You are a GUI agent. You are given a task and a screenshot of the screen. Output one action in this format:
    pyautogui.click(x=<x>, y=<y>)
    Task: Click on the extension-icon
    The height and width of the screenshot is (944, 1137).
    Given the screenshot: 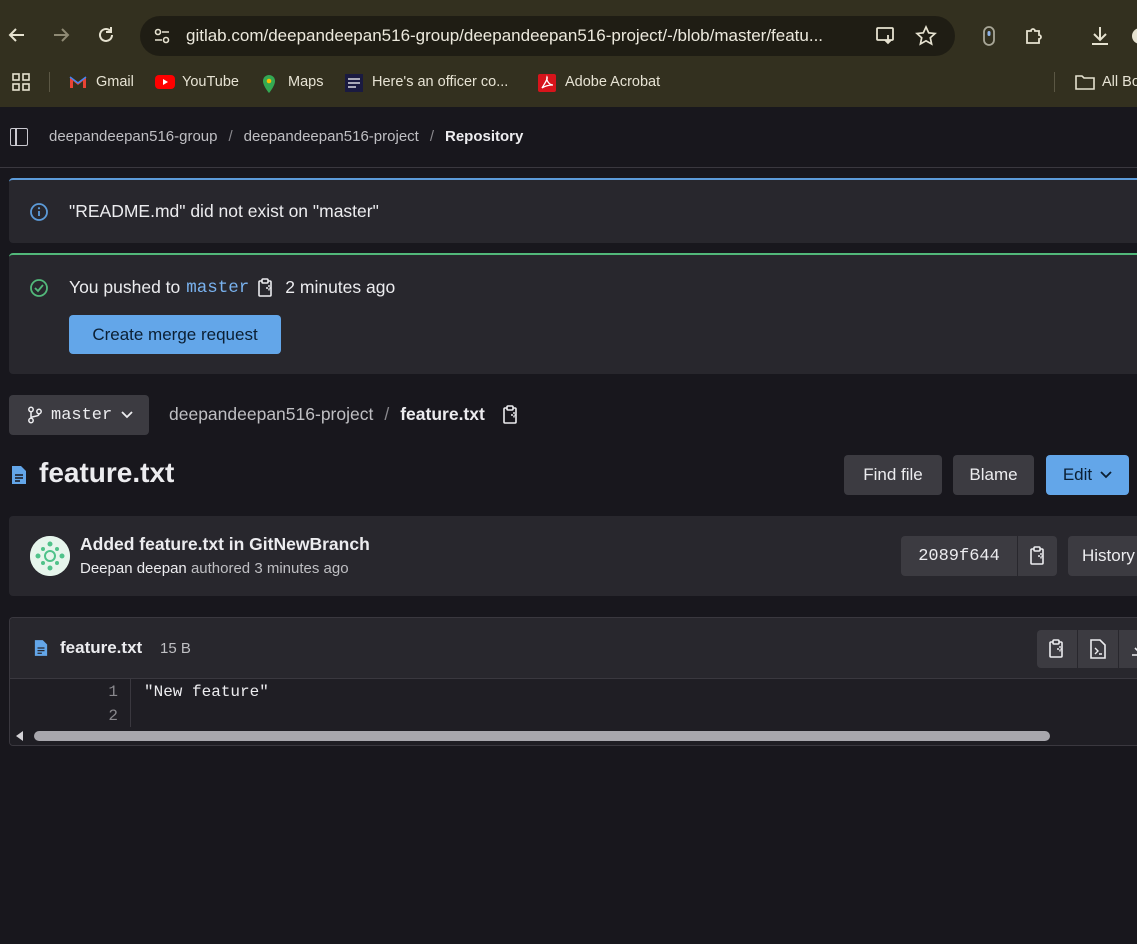 What is the action you would take?
    pyautogui.click(x=989, y=36)
    